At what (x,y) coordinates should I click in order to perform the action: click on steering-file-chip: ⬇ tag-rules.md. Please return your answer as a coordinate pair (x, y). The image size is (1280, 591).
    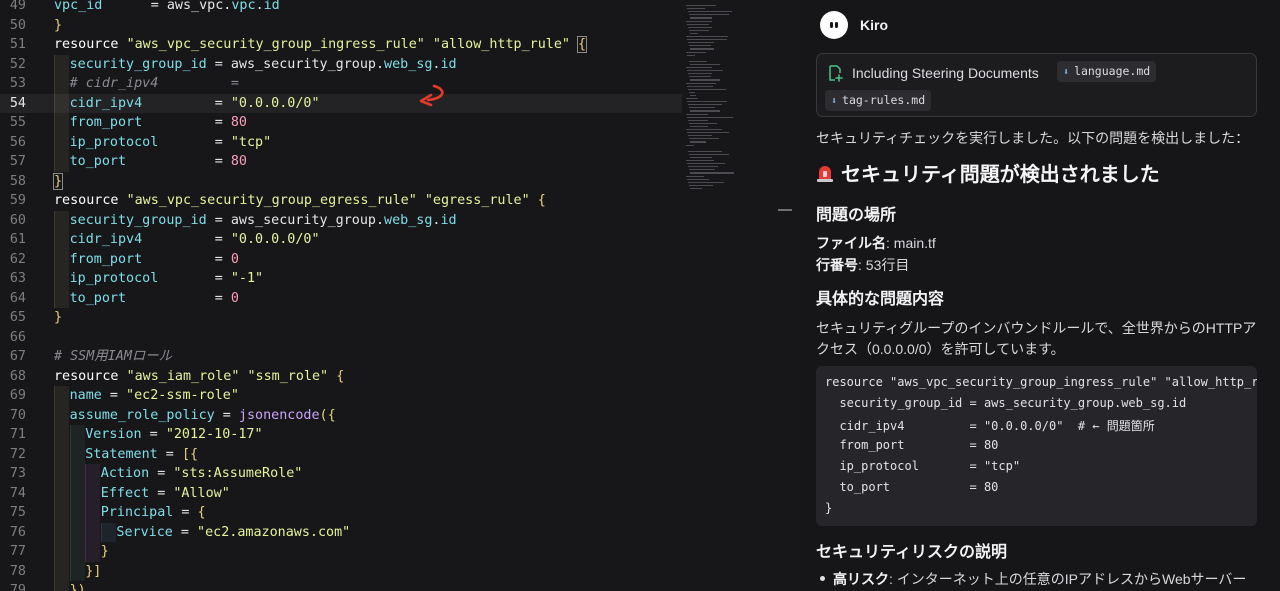
    Looking at the image, I should click on (878, 100).